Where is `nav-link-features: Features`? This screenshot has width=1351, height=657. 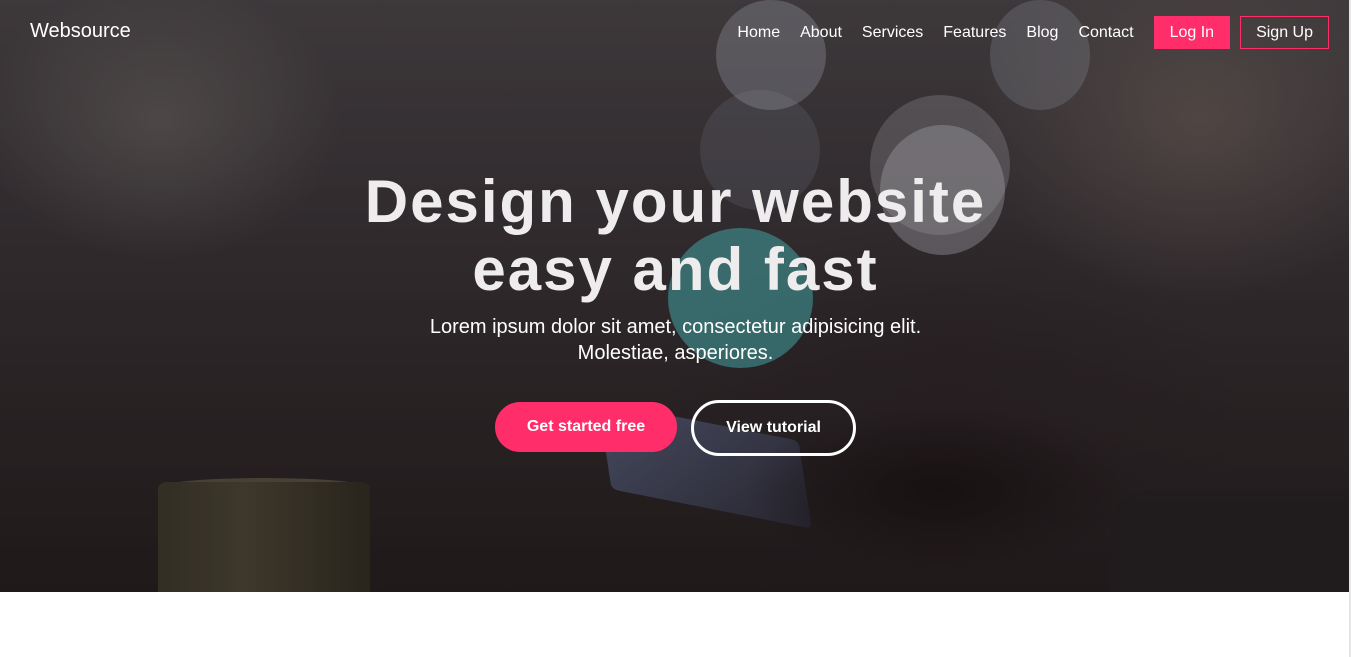
nav-link-features: Features is located at coordinates (974, 33).